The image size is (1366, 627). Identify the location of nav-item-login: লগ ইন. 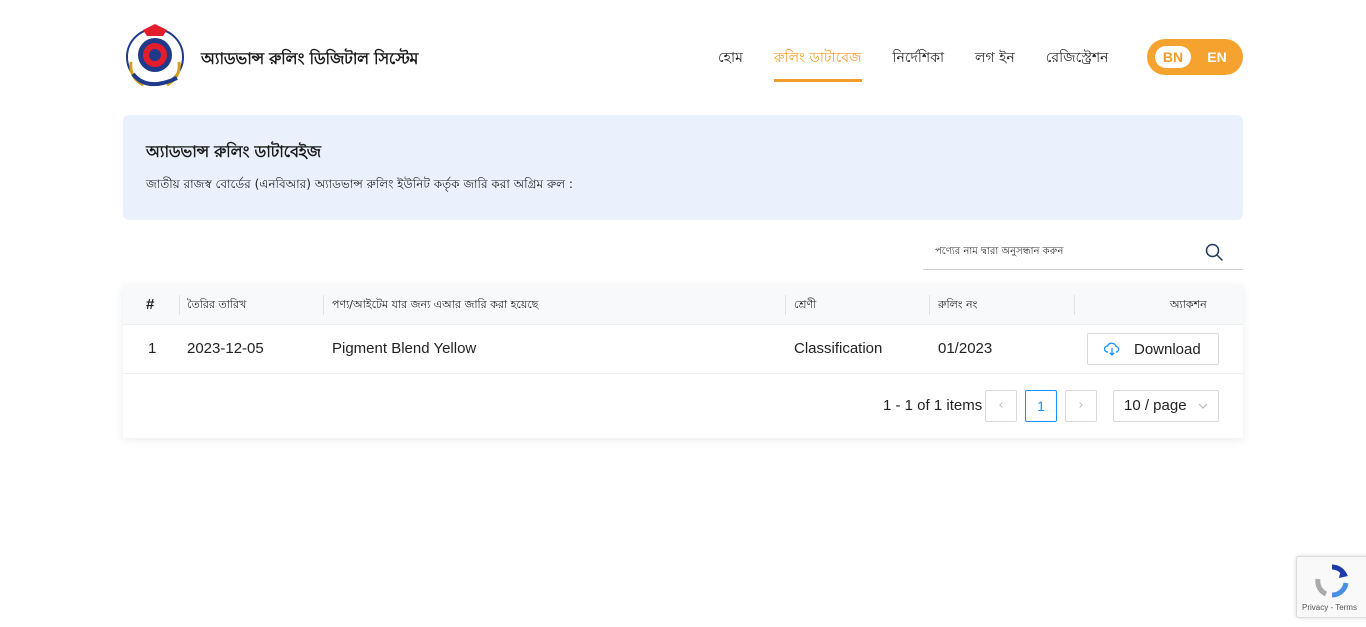
(995, 64).